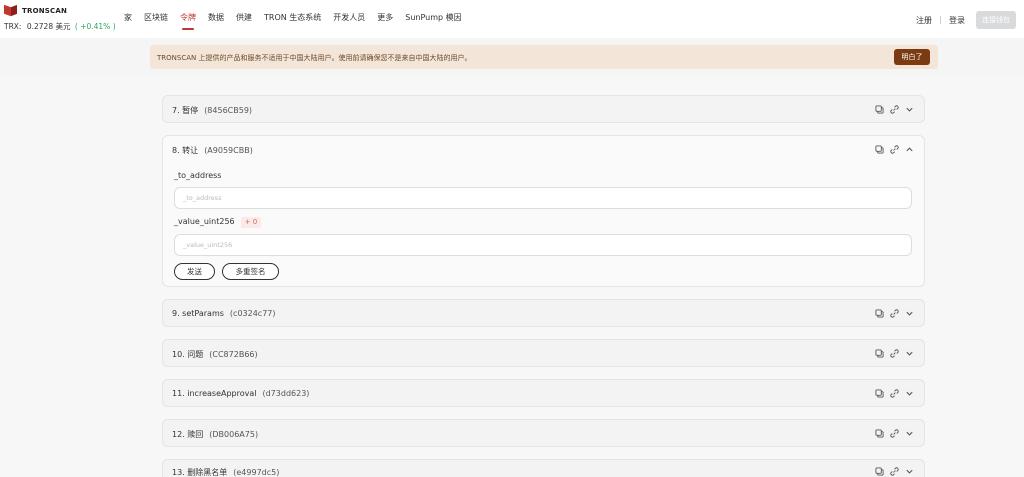 The image size is (1024, 477). I want to click on trx-price: 0.2728 美元, so click(48, 26).